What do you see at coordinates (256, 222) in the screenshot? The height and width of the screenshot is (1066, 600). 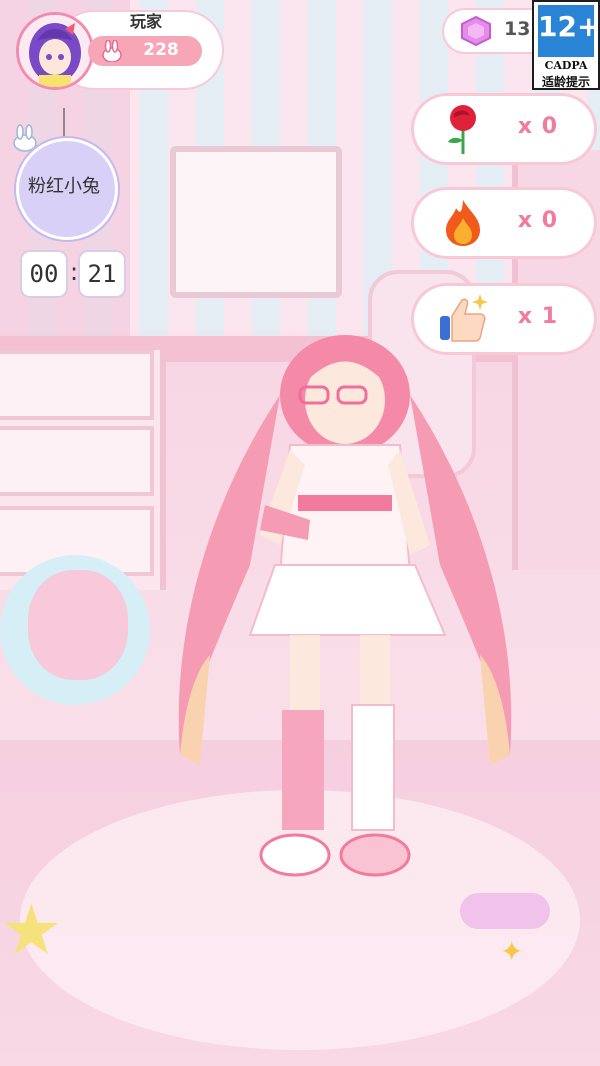 I see `computer-monitor` at bounding box center [256, 222].